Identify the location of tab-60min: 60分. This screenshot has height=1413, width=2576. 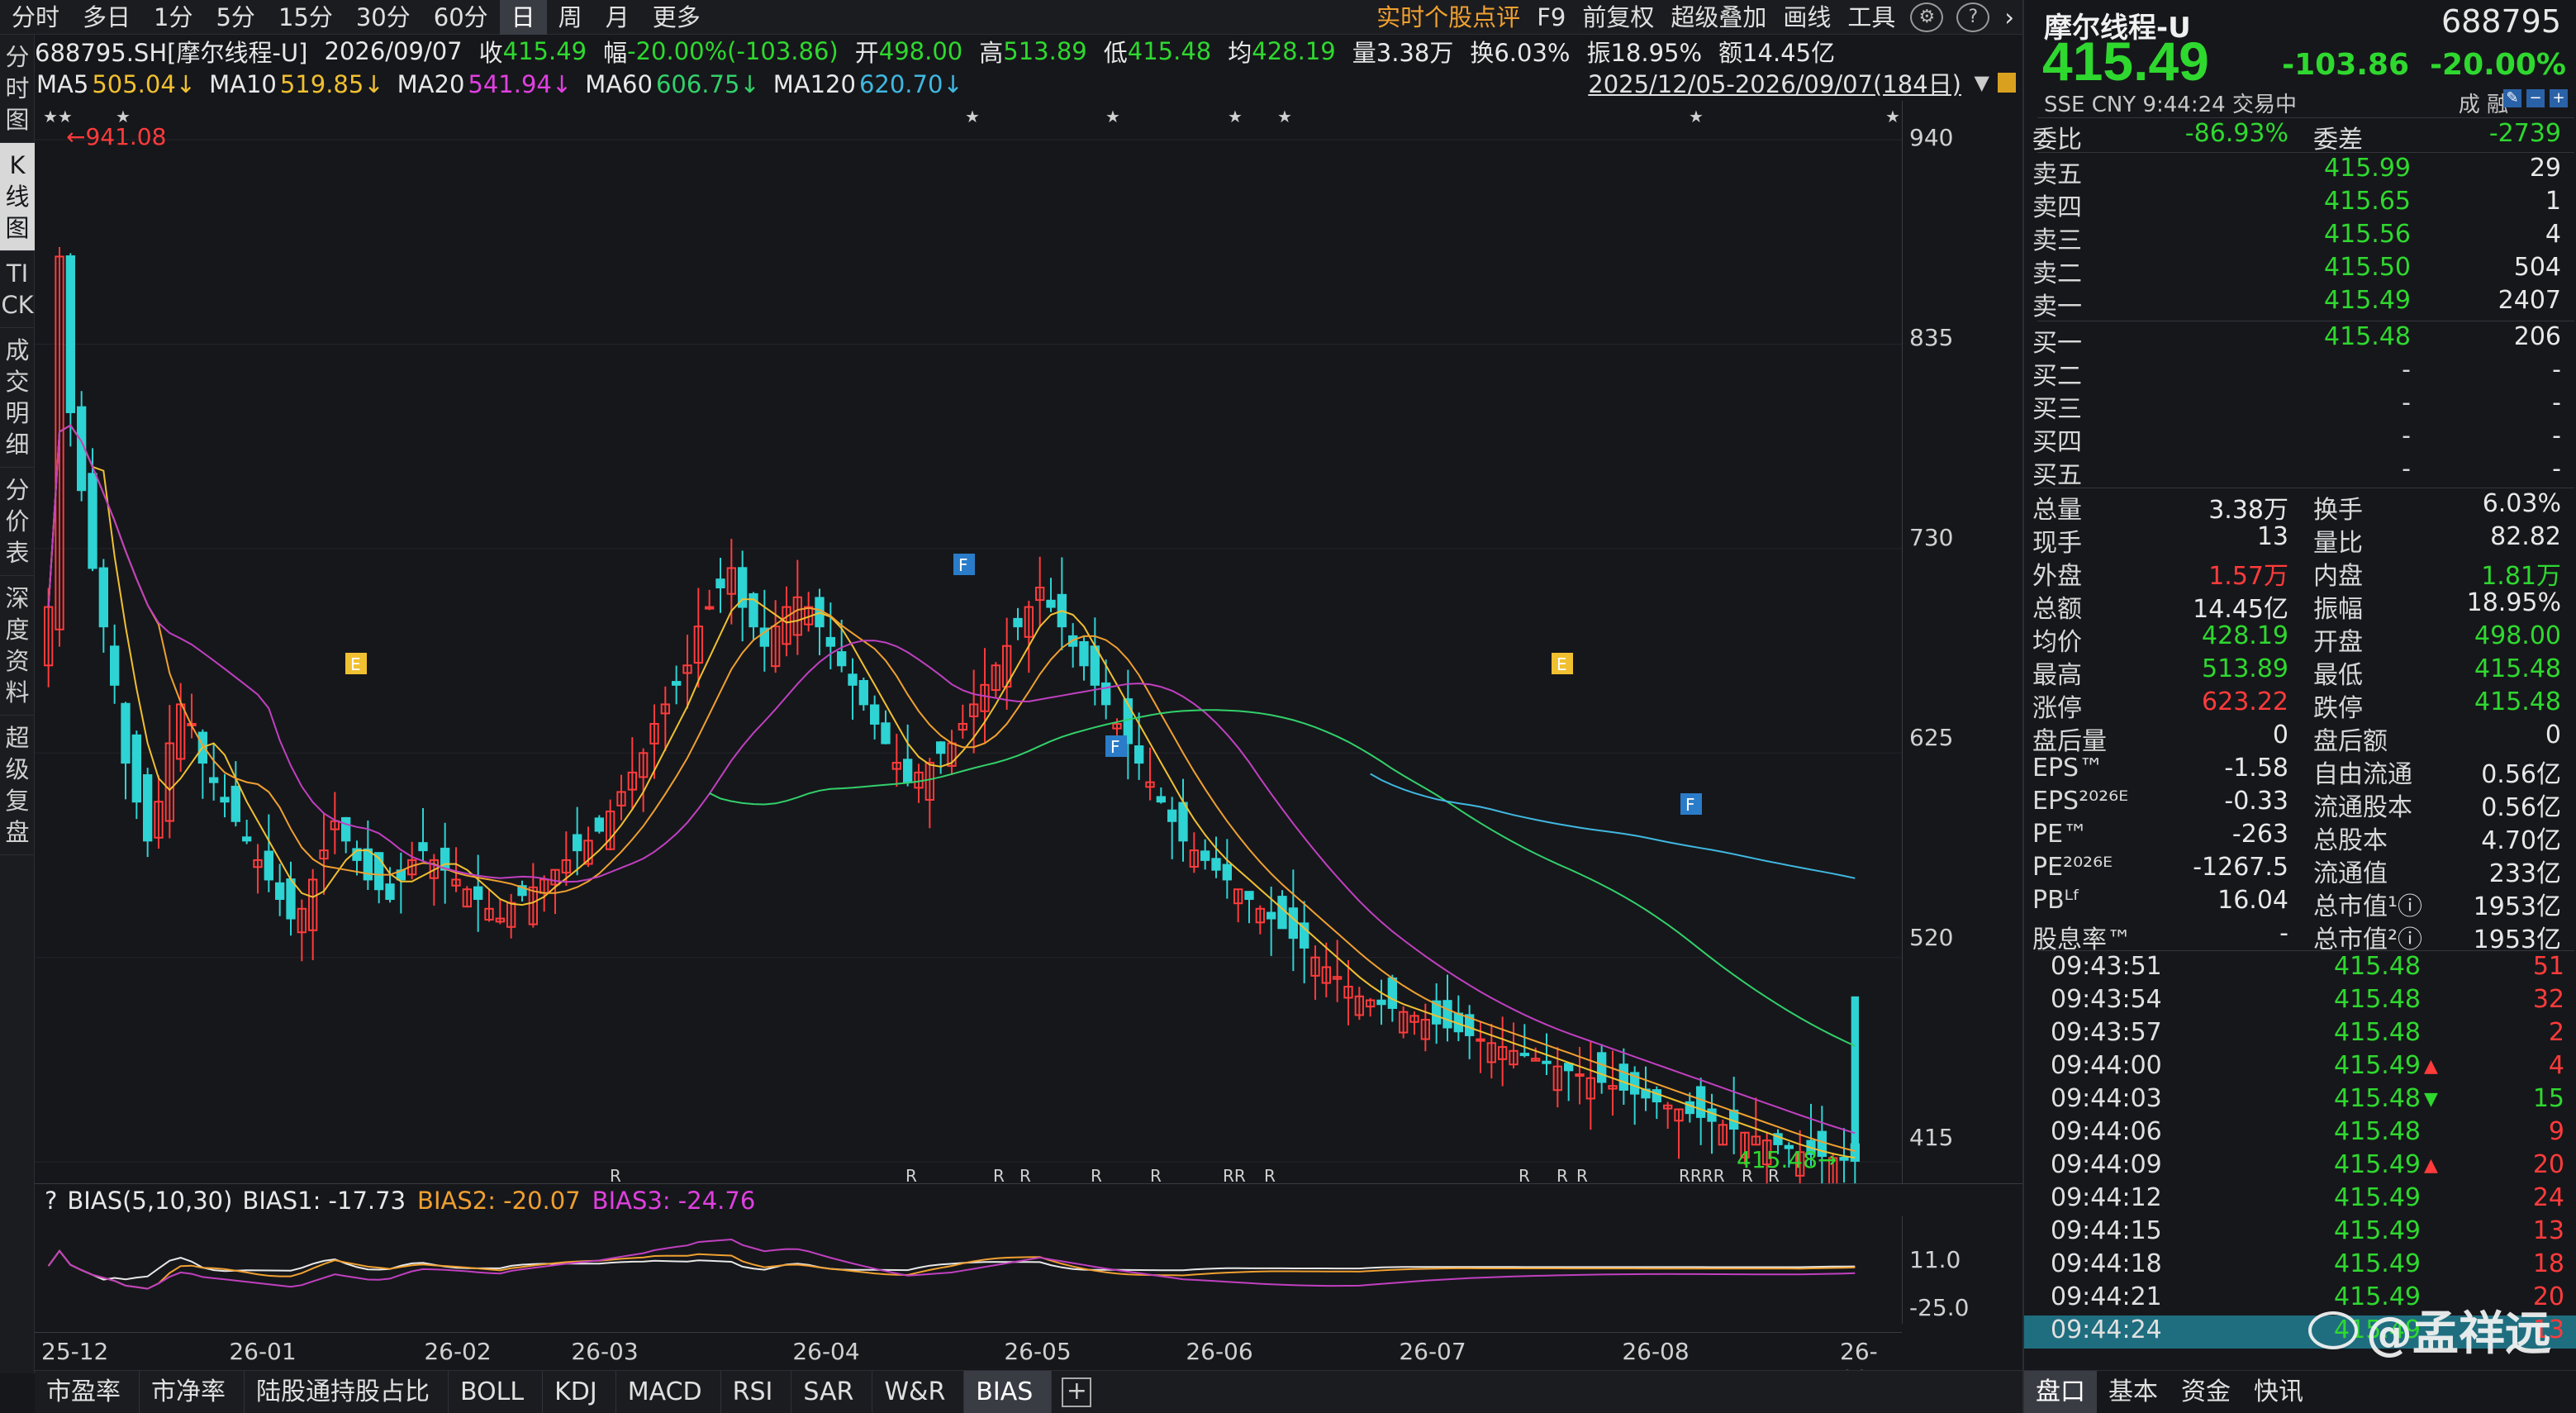
(461, 17).